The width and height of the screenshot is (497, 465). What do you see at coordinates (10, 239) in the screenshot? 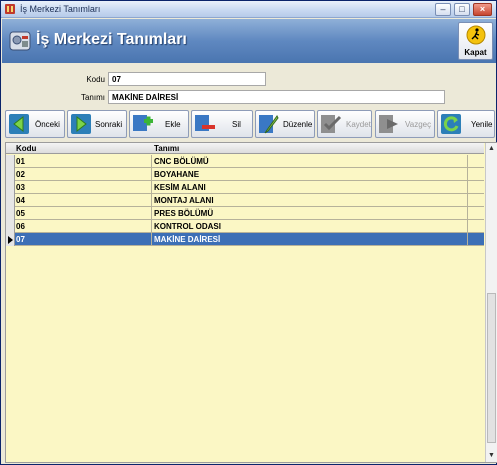
I see `row-indicator-current` at bounding box center [10, 239].